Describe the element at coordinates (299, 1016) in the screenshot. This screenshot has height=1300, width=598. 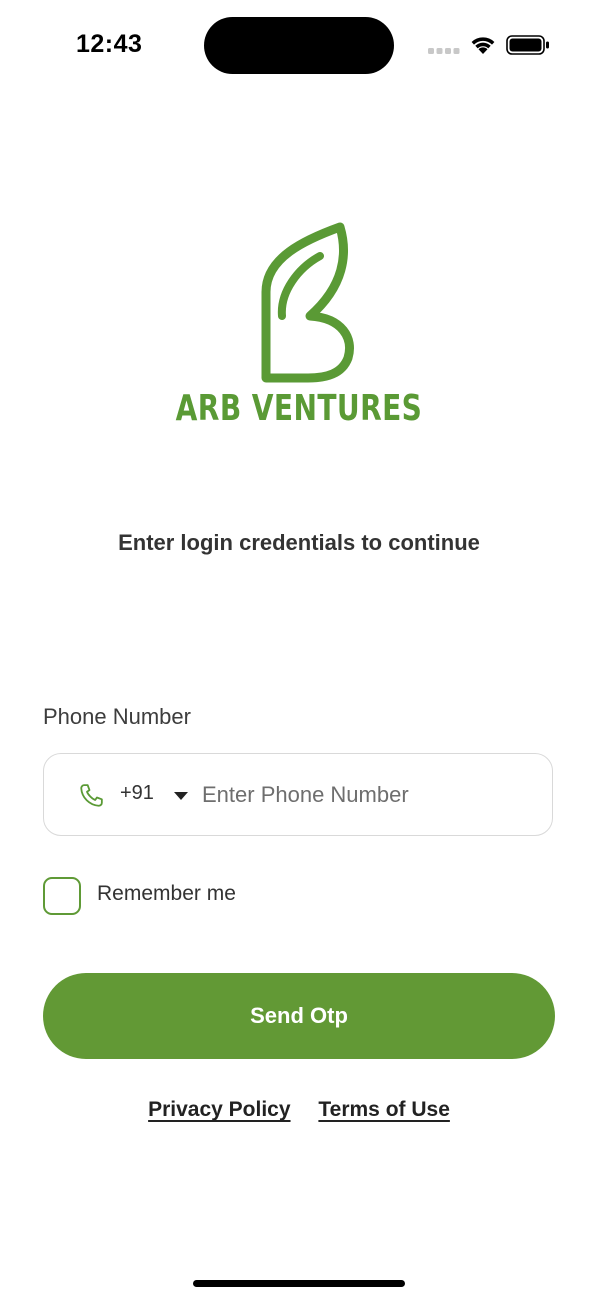
I see `send-otp-button: Send Otp` at that location.